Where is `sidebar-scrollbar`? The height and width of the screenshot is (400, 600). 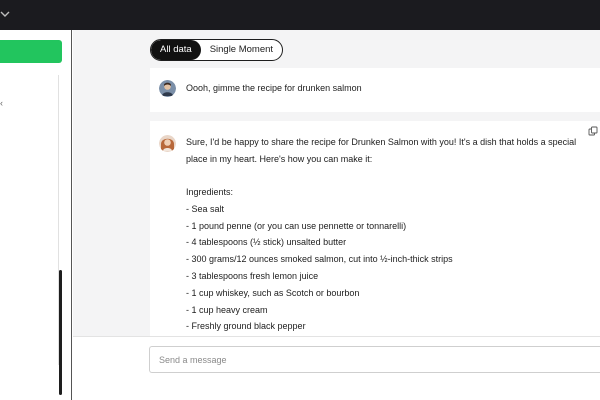 sidebar-scrollbar is located at coordinates (60, 332).